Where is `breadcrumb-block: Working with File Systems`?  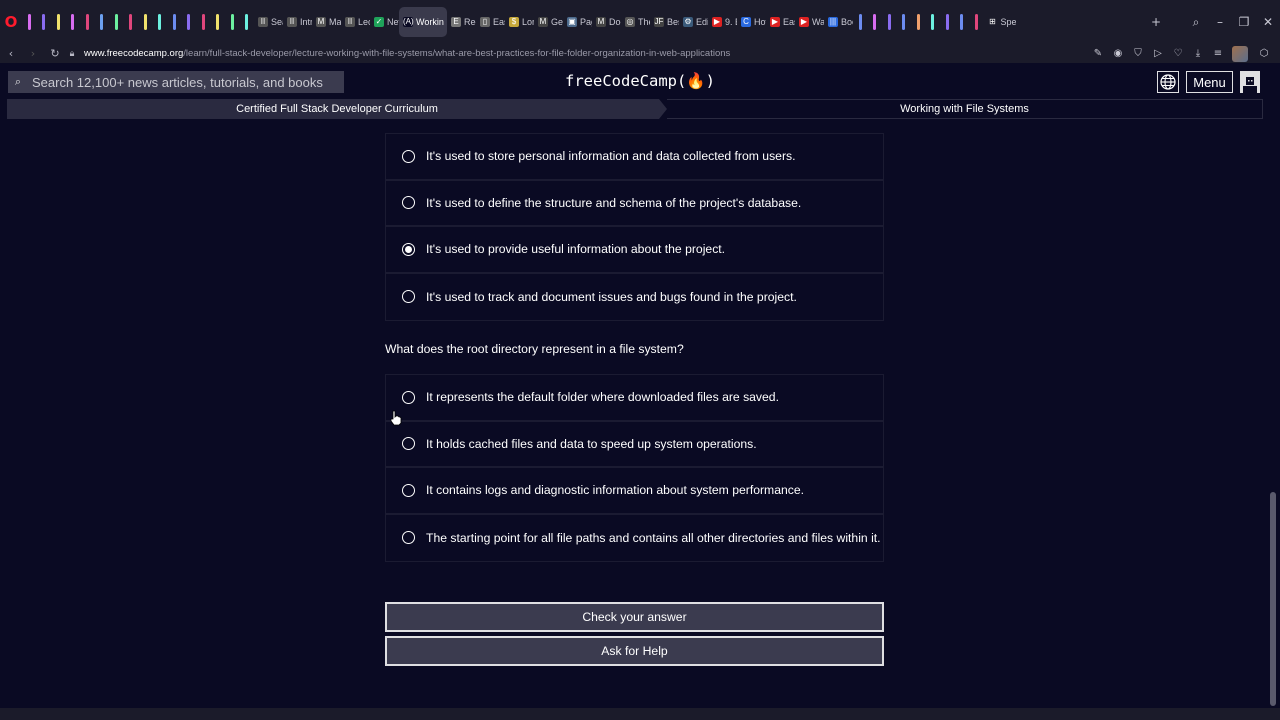
breadcrumb-block: Working with File Systems is located at coordinates (965, 109).